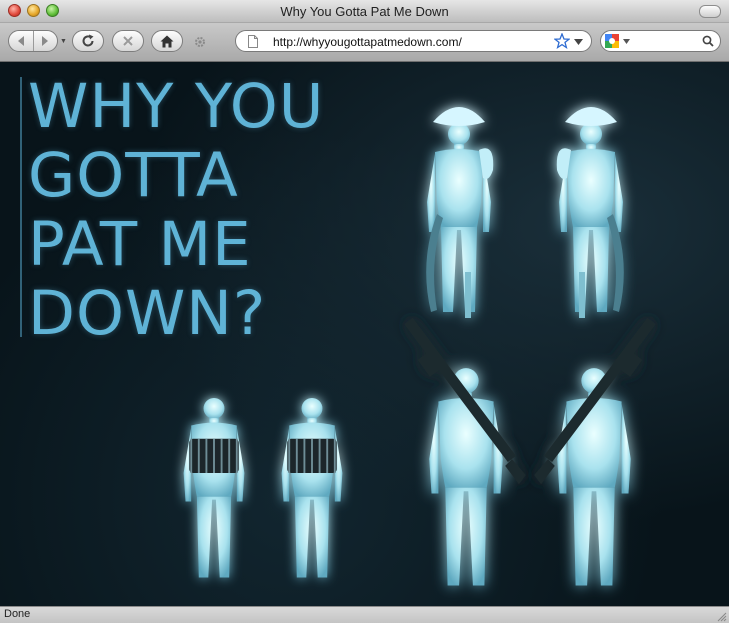 The width and height of the screenshot is (729, 623). I want to click on forward-arrow-icon, so click(45, 41).